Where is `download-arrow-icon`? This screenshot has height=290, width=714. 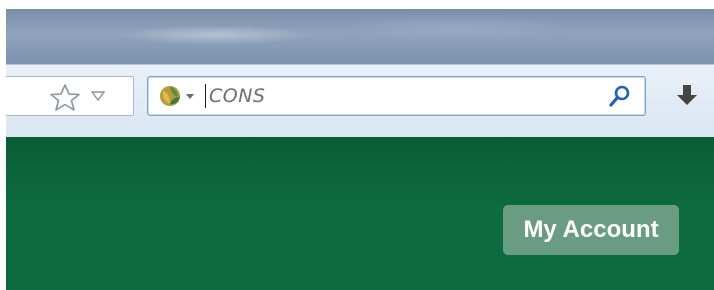
download-arrow-icon is located at coordinates (687, 95).